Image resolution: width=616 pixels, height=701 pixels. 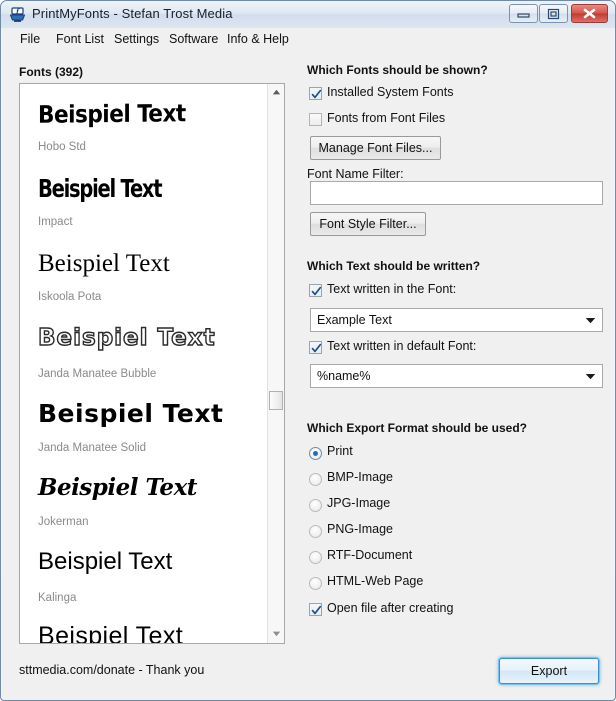 I want to click on menu-item-info-help: Info & Help, so click(x=258, y=39).